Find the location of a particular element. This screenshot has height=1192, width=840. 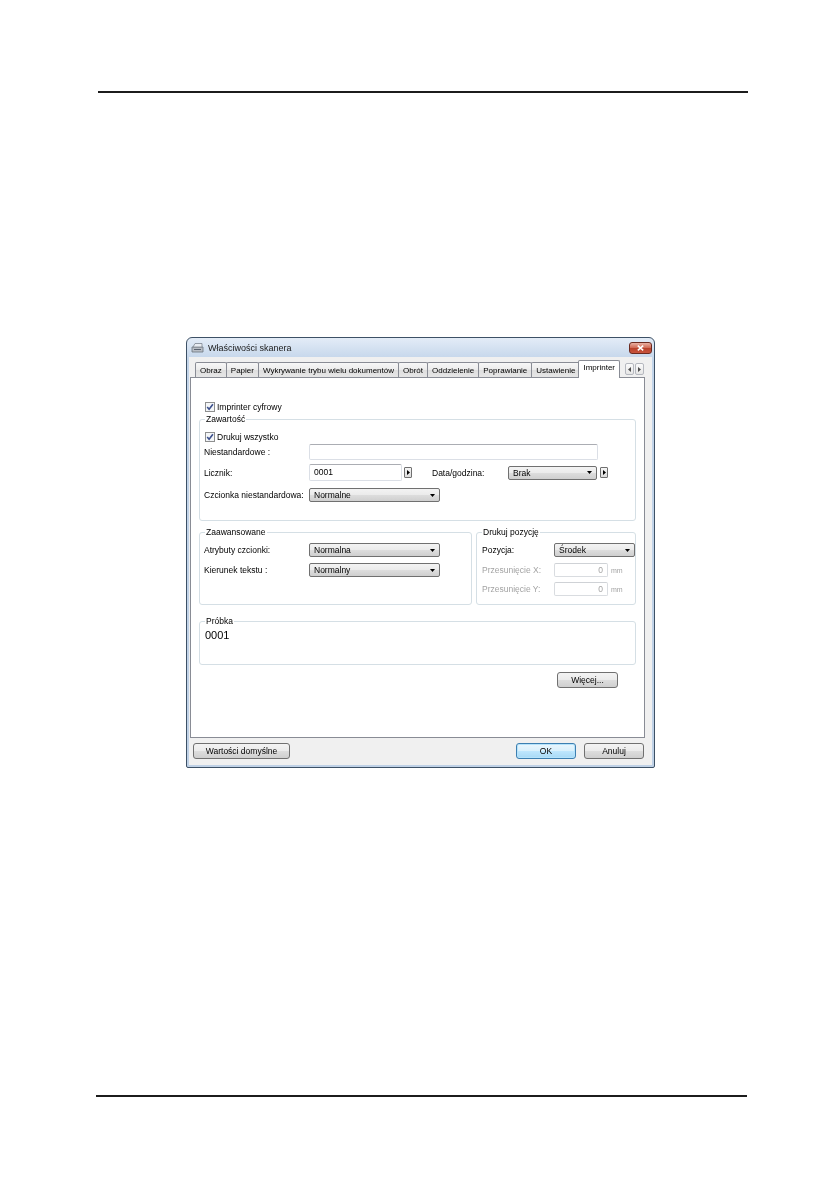

group-title: Zawartość is located at coordinates (226, 419).